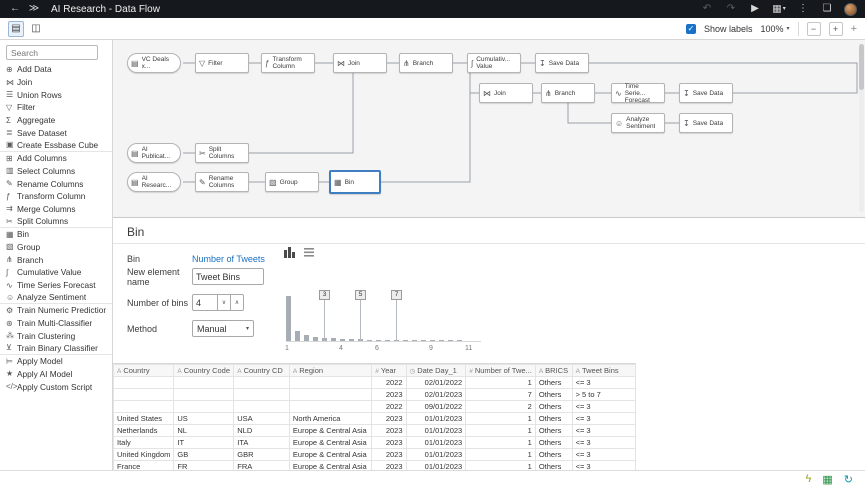 This screenshot has height=487, width=865. I want to click on run-flow-icon: ▶, so click(755, 9).